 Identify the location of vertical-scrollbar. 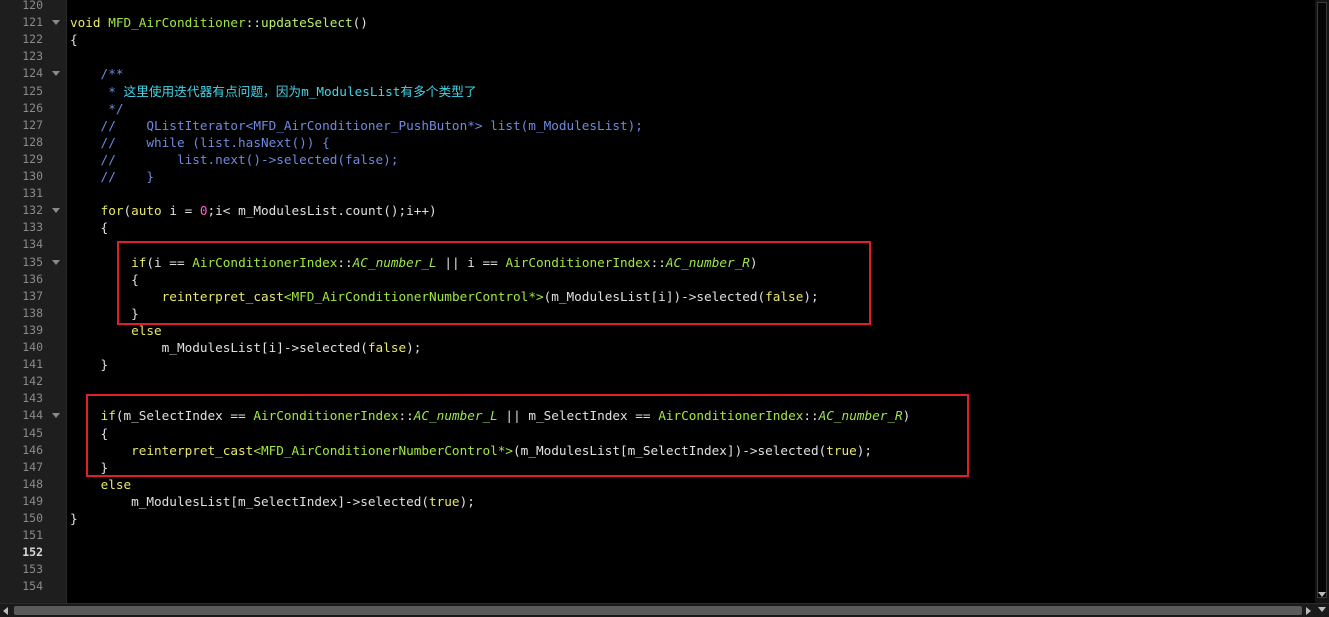
(1322, 301).